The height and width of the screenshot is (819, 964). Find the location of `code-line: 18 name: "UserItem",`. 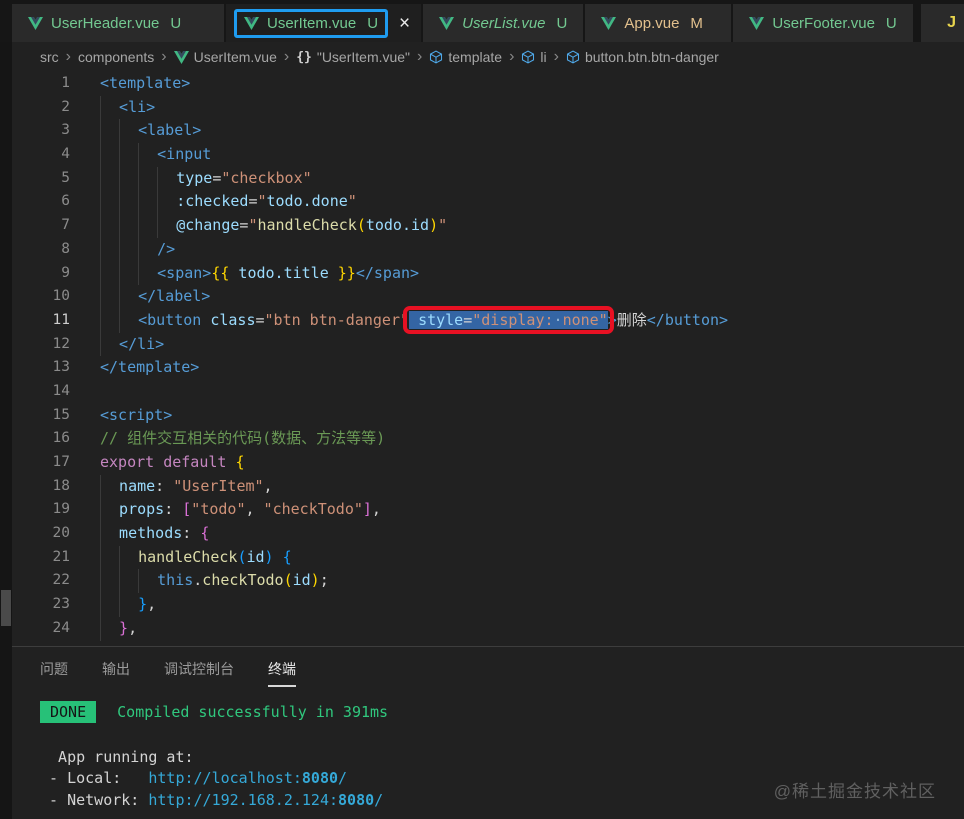

code-line: 18 name: "UserItem", is located at coordinates (488, 486).